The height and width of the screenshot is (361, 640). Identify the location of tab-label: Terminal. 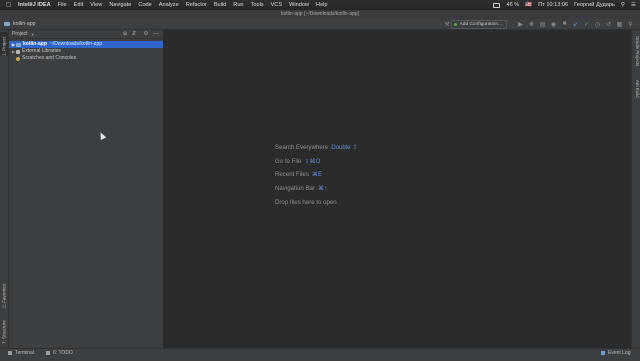
(24, 353).